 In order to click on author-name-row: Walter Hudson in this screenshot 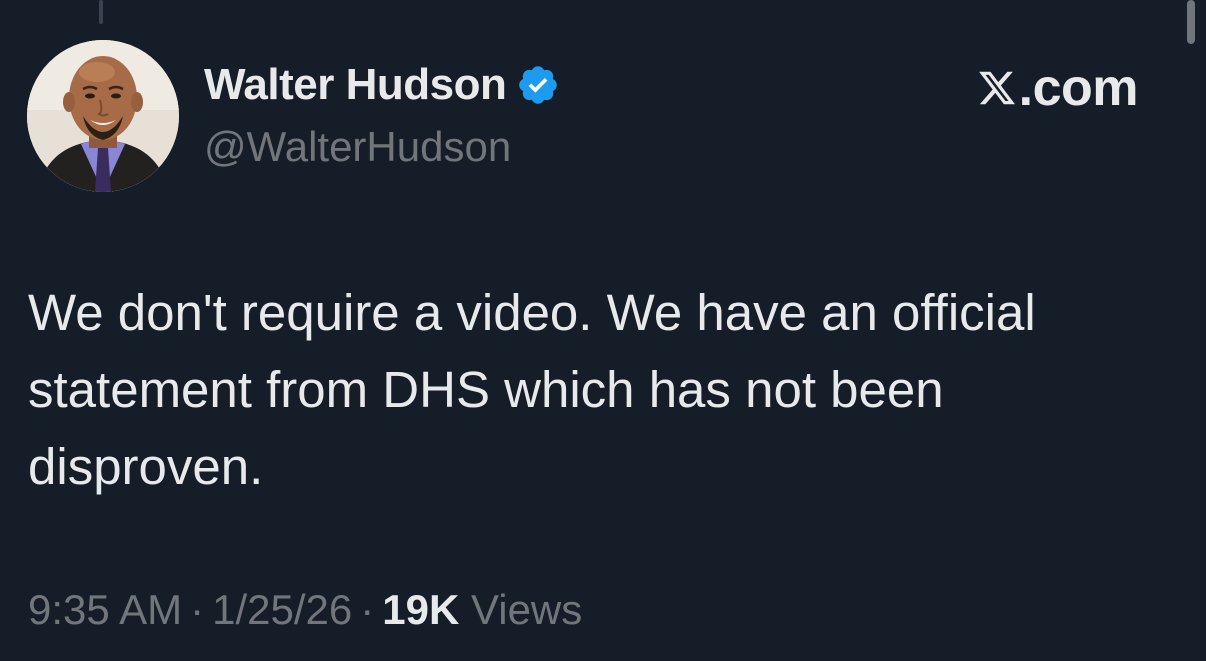, I will do `click(382, 85)`.